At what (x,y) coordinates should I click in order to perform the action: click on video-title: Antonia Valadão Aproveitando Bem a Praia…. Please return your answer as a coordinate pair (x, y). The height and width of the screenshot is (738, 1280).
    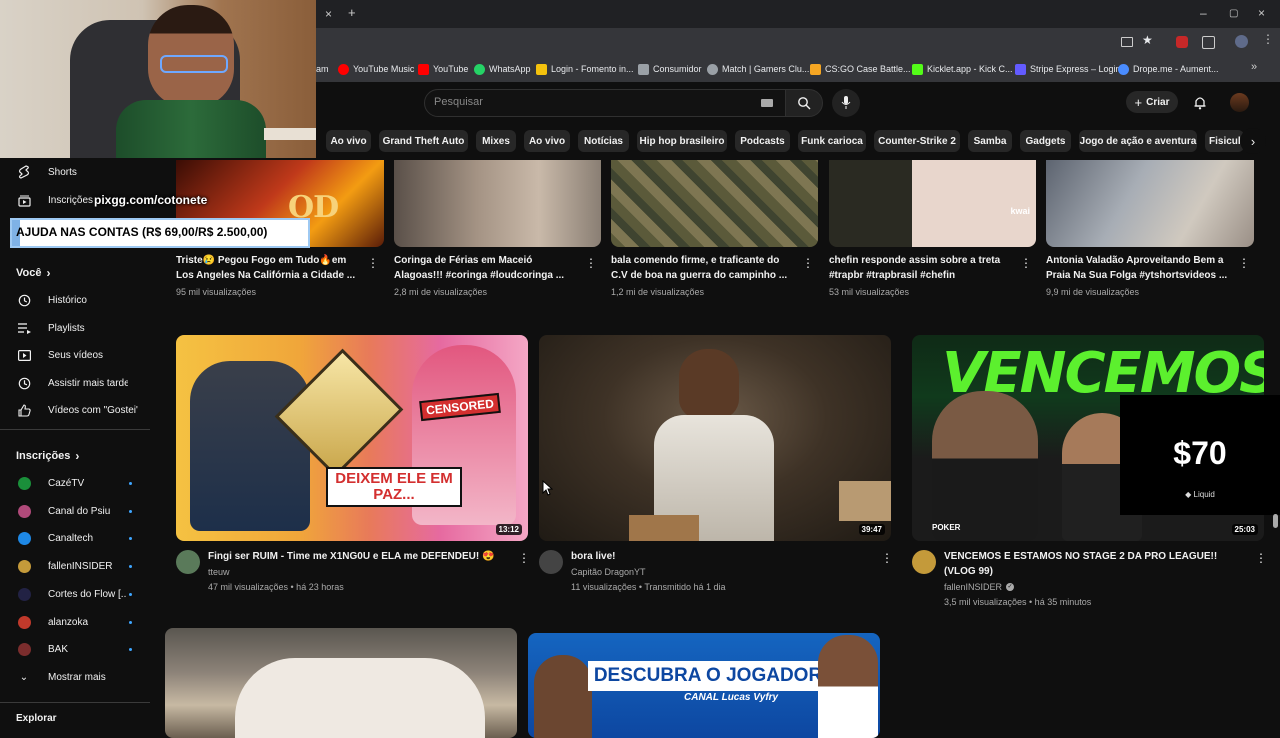
    Looking at the image, I should click on (1139, 268).